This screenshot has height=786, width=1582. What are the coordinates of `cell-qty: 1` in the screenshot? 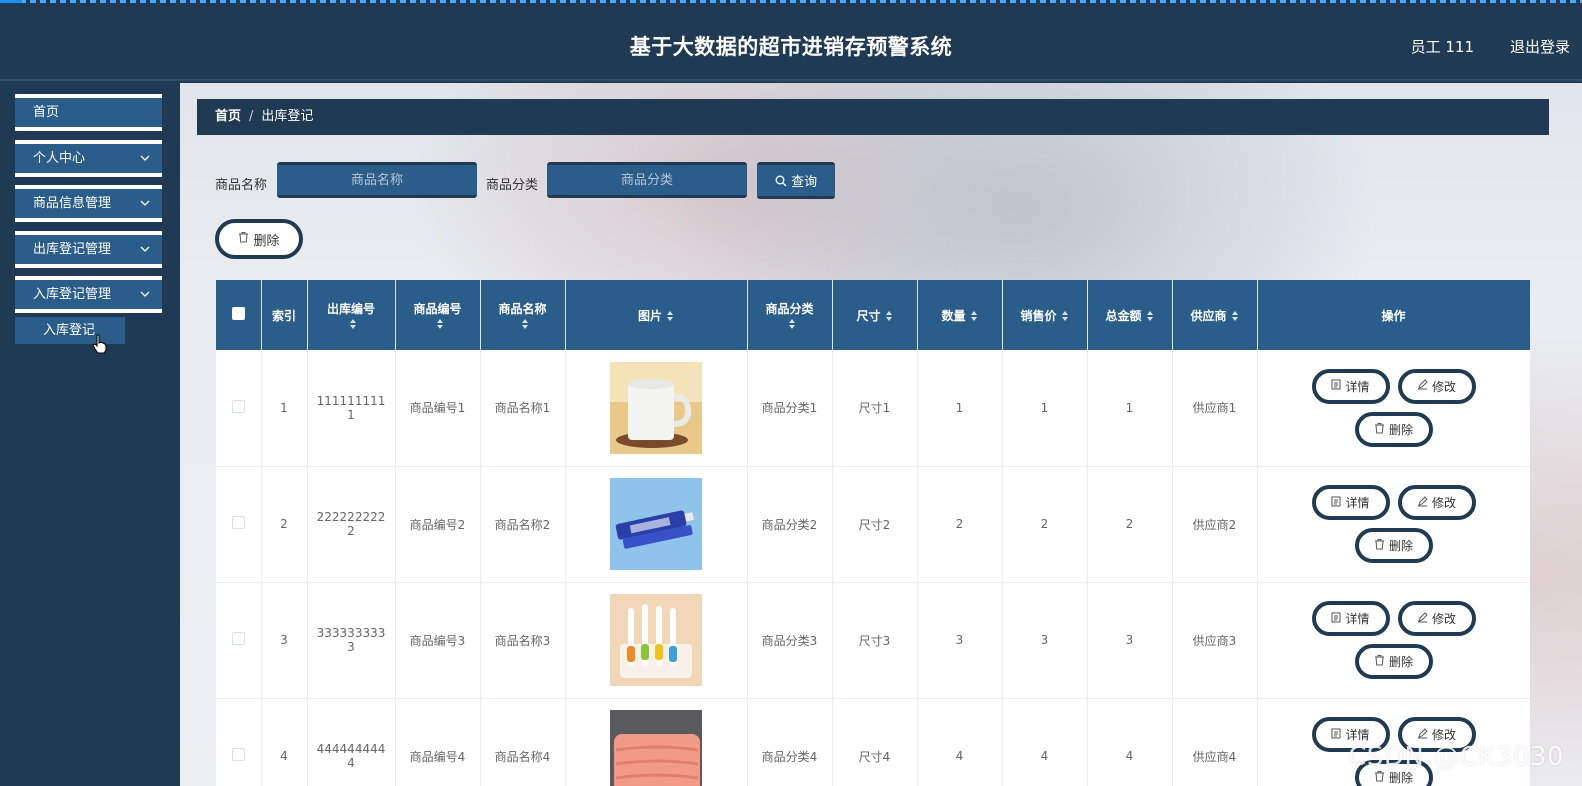 It's located at (960, 408).